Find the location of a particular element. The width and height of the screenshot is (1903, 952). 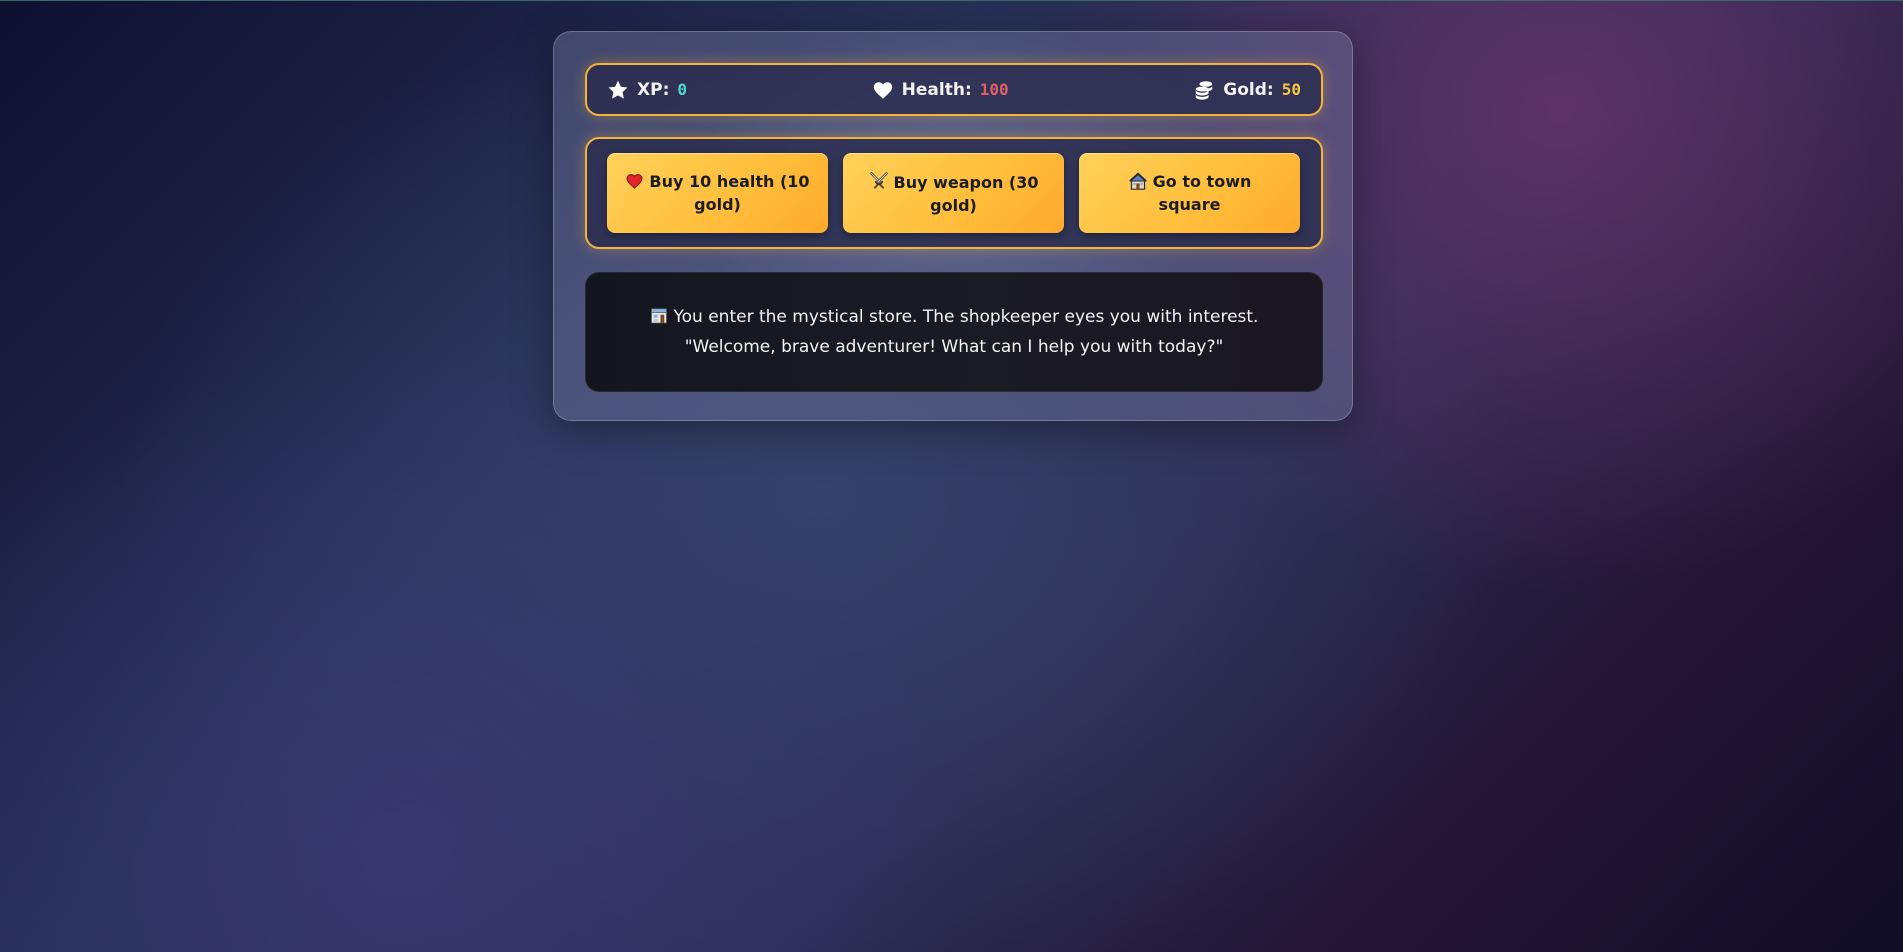

xp-stat: XP: 0 is located at coordinates (647, 90).